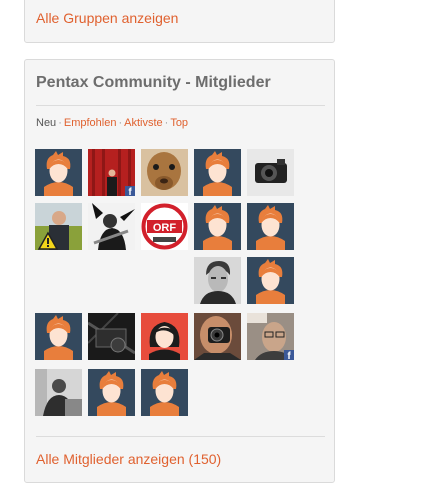 The width and height of the screenshot is (440, 495). Describe the element at coordinates (180, 436) in the screenshot. I see `footer-divider` at that location.